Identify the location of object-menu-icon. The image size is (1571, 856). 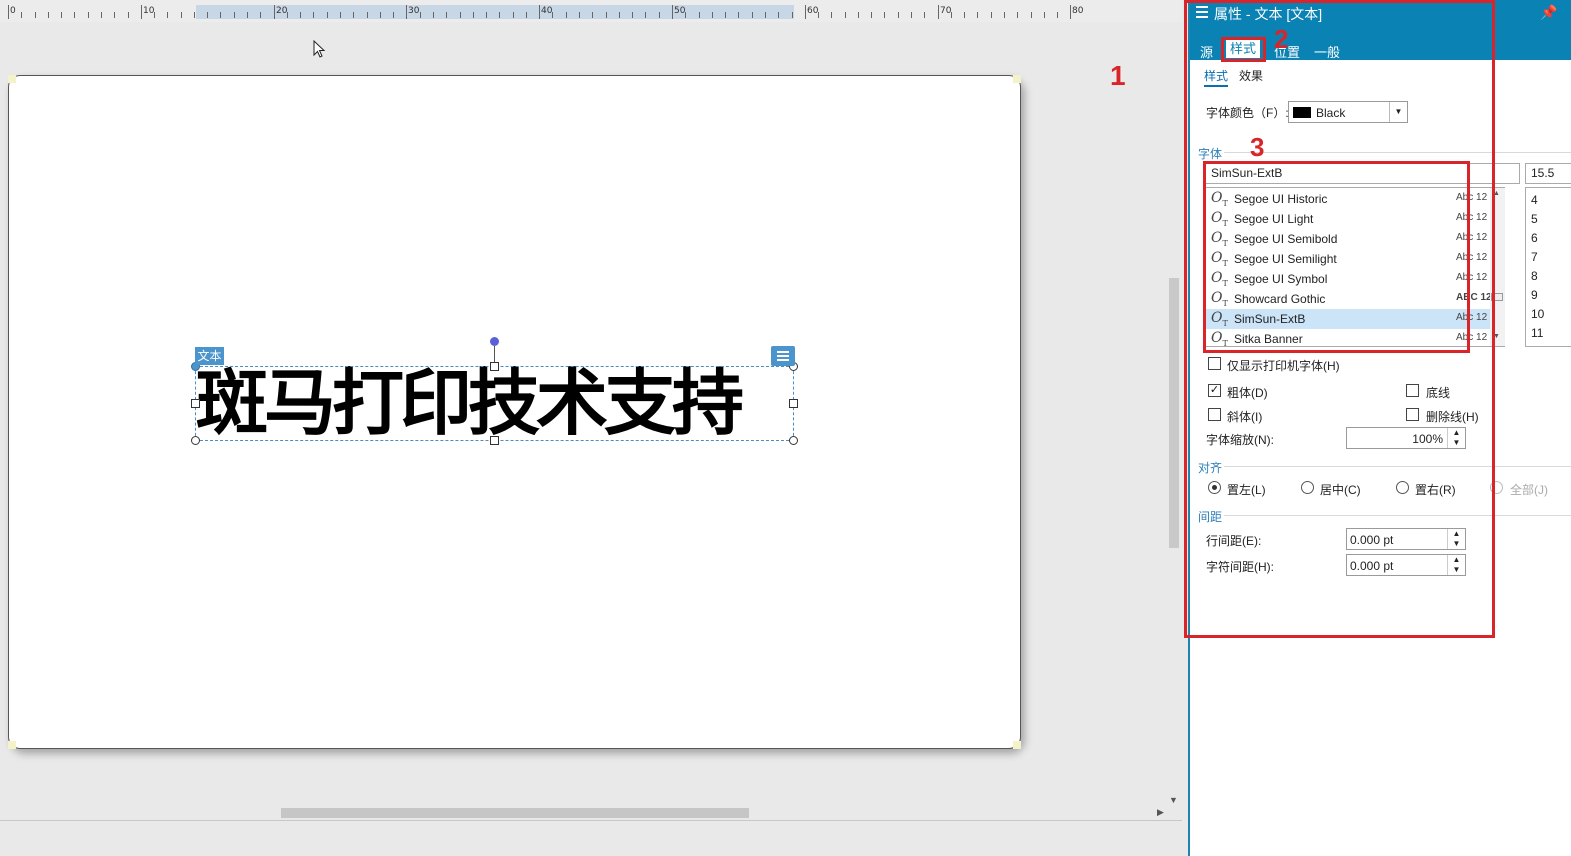
(783, 356).